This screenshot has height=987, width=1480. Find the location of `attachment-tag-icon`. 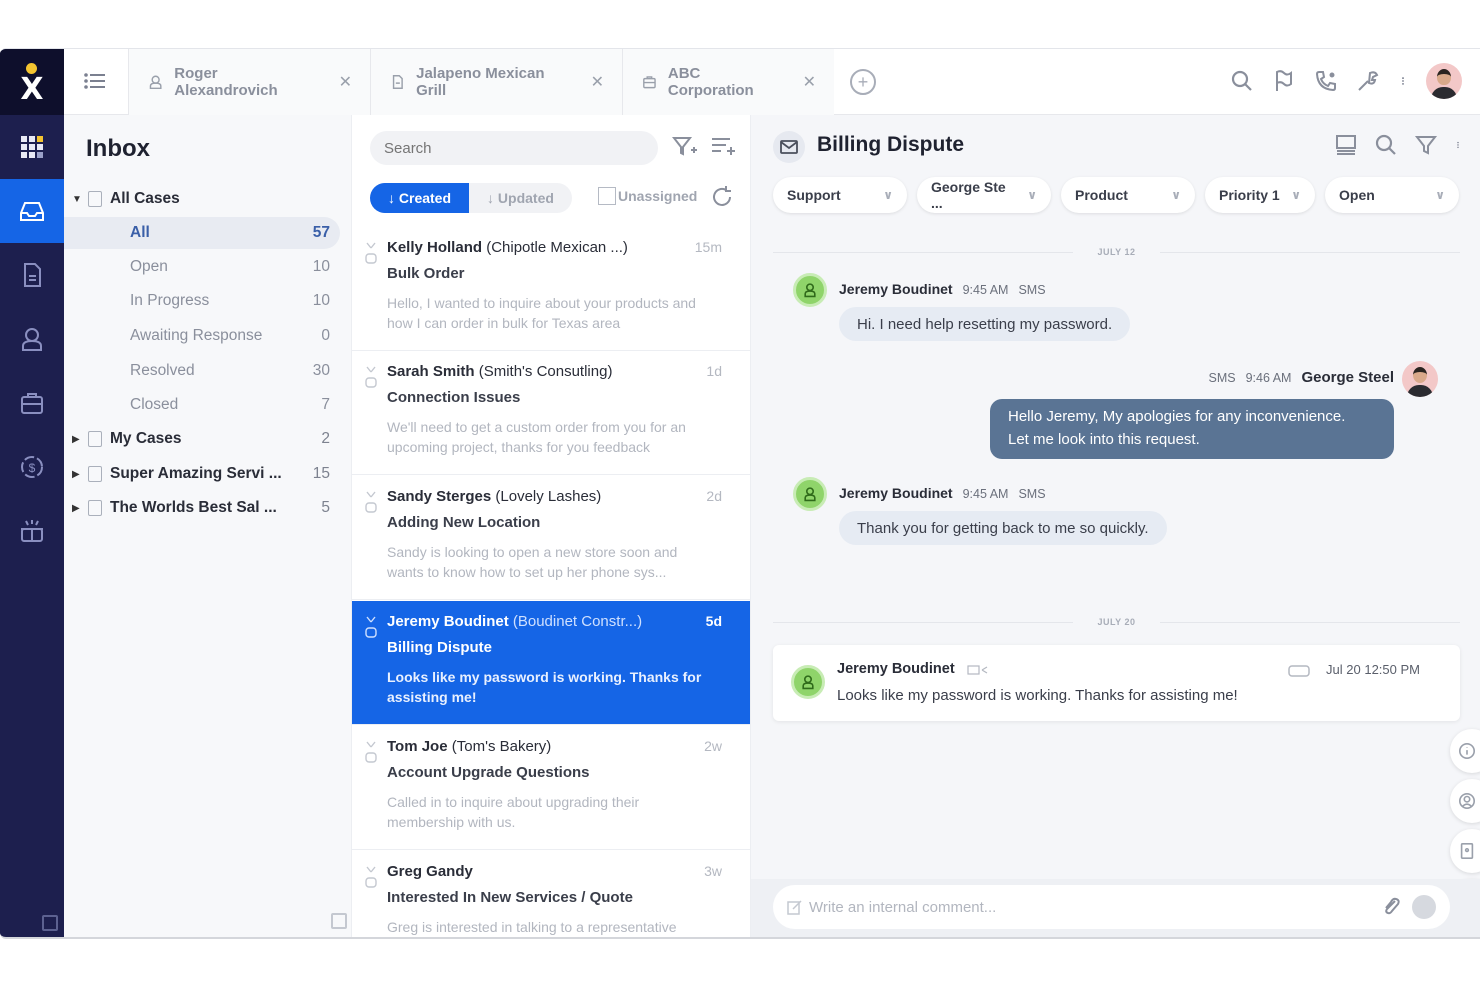

attachment-tag-icon is located at coordinates (1299, 671).